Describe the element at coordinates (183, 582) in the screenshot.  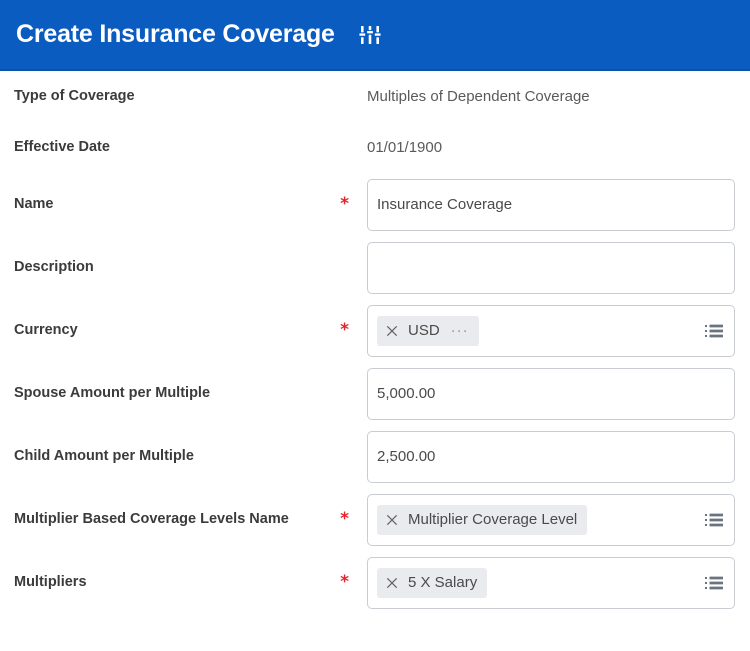
I see `label-cell: Multipliers *` at that location.